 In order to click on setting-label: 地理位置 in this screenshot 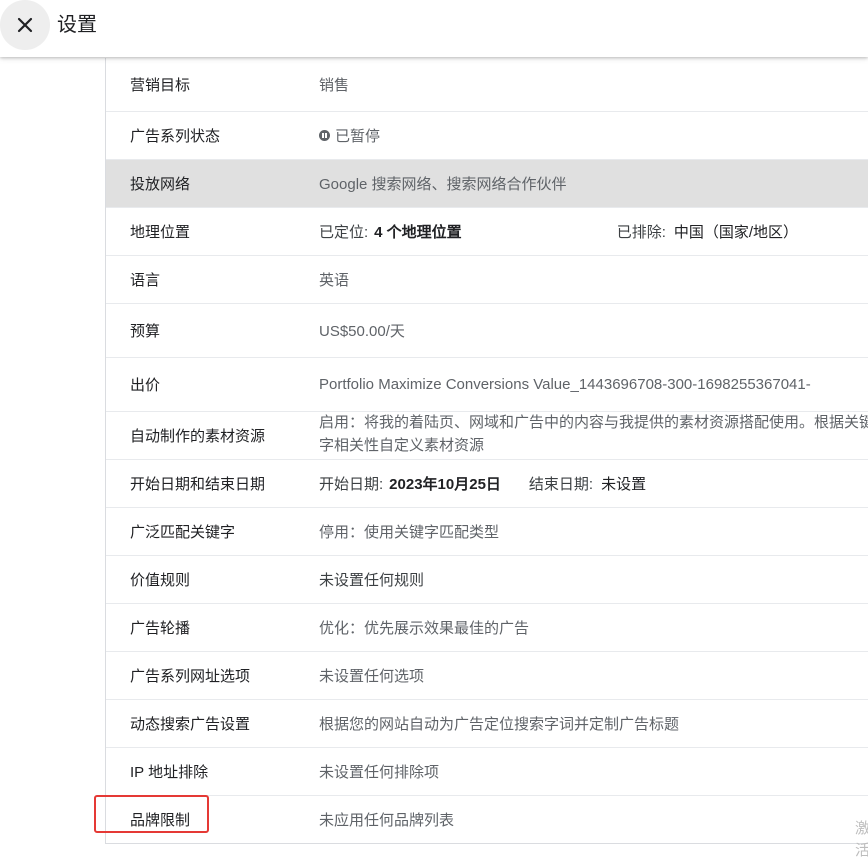, I will do `click(160, 232)`.